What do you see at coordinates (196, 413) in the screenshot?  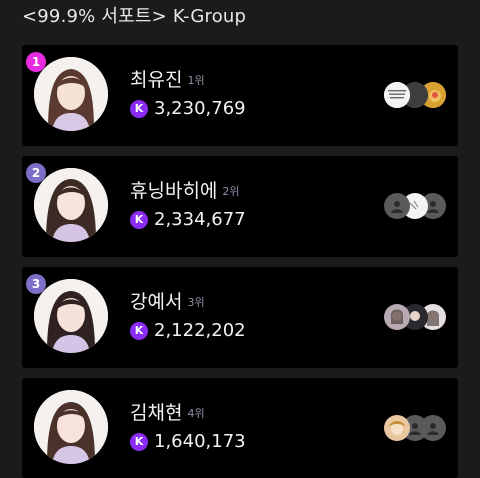 I see `rank-label: 4위` at bounding box center [196, 413].